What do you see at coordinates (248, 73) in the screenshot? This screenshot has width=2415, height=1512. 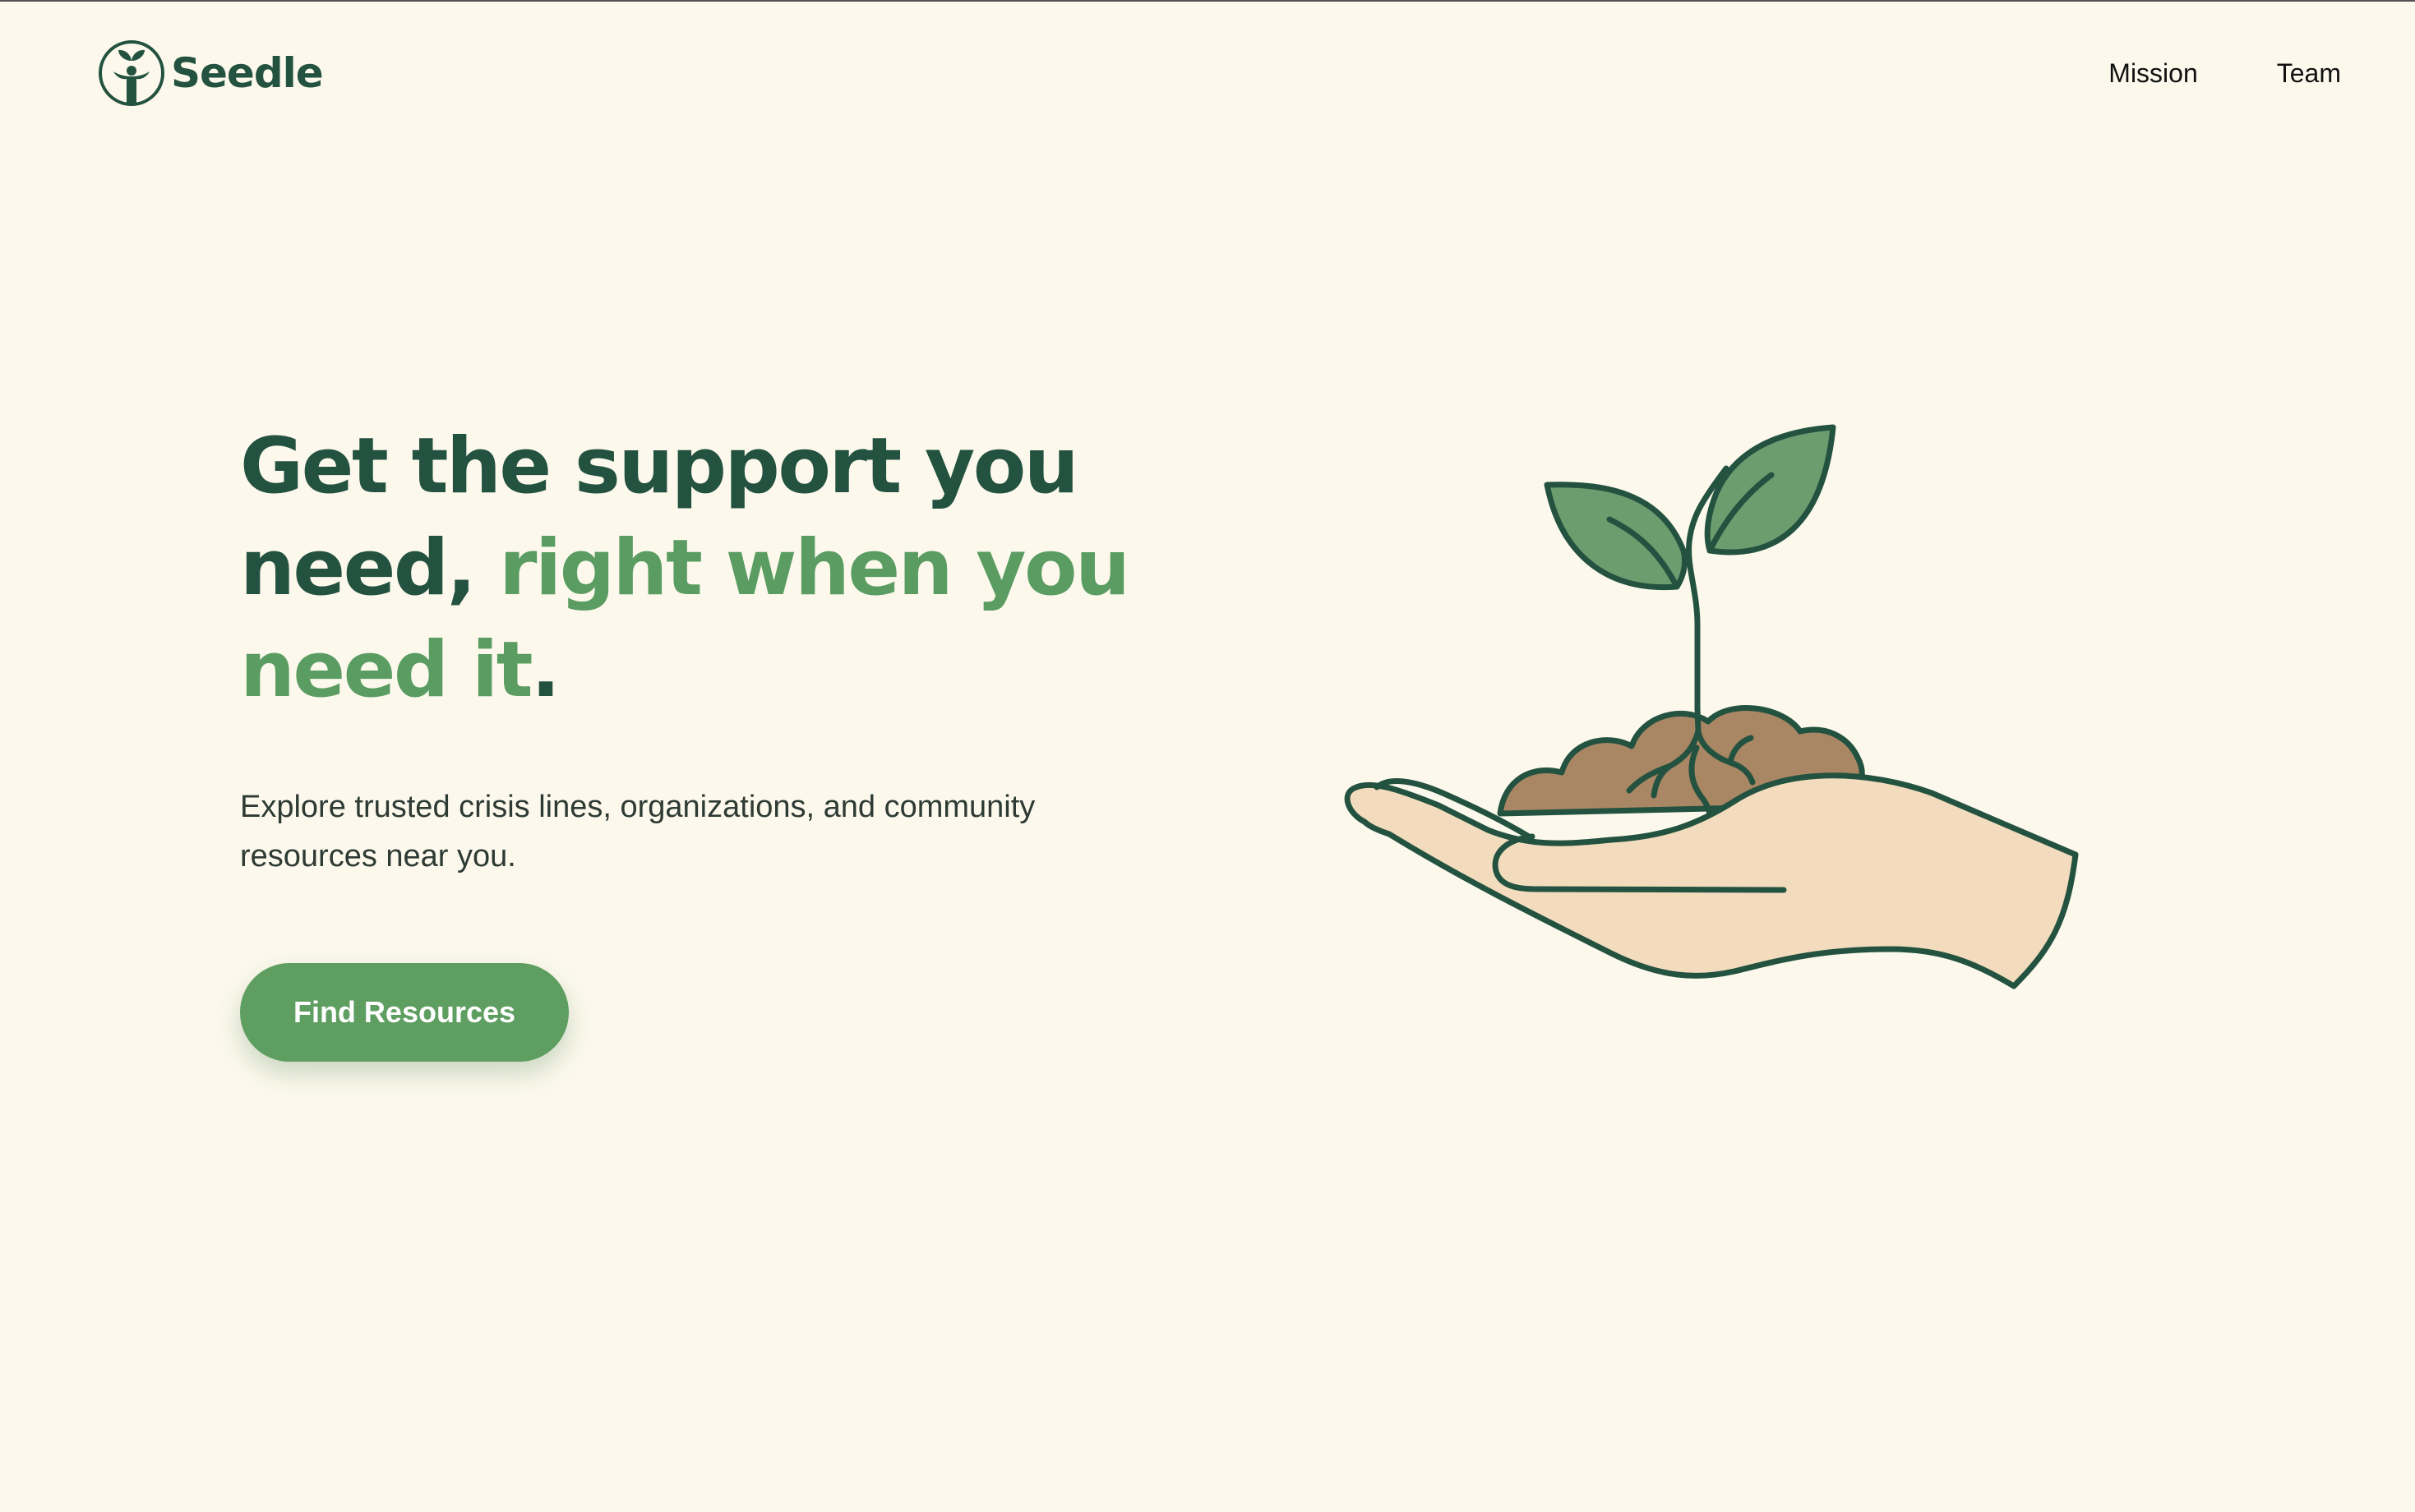 I see `brand-name: Seedle` at bounding box center [248, 73].